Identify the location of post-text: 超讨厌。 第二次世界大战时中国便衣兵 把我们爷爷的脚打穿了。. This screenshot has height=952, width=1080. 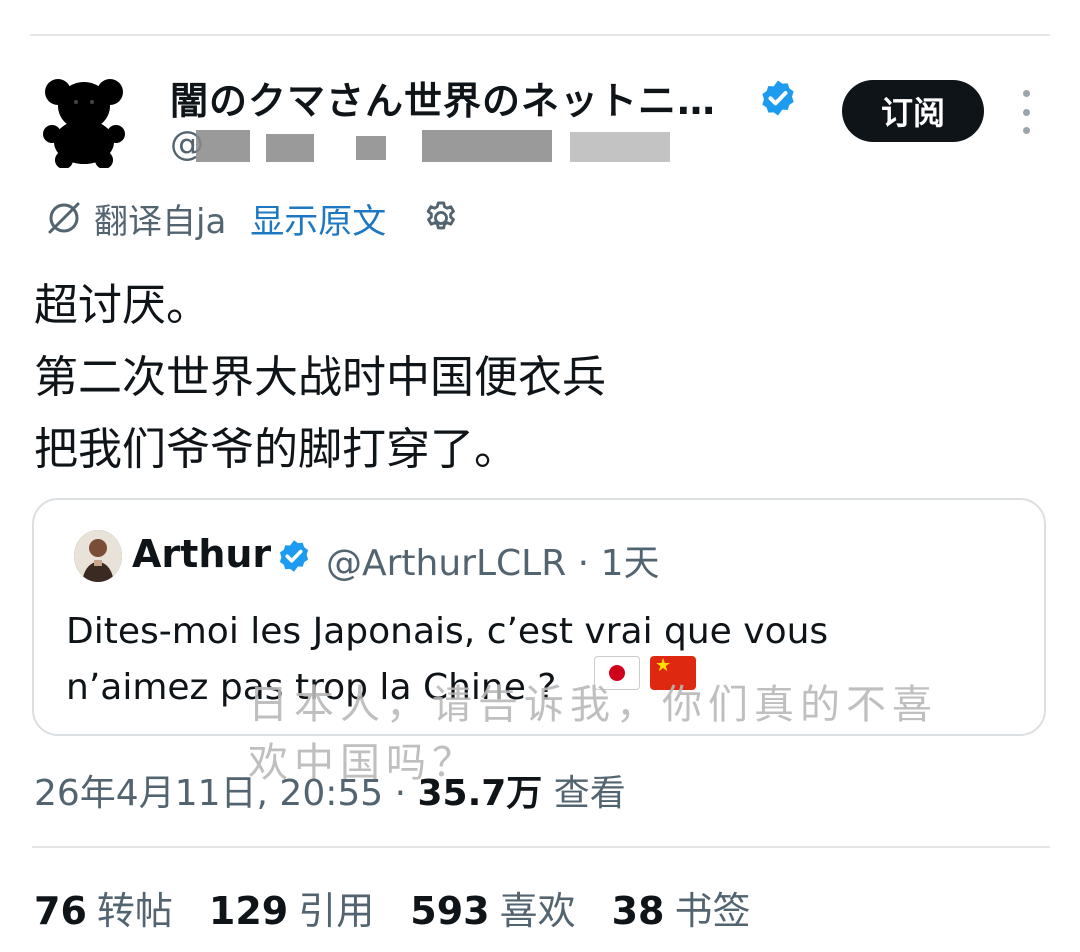
(320, 377).